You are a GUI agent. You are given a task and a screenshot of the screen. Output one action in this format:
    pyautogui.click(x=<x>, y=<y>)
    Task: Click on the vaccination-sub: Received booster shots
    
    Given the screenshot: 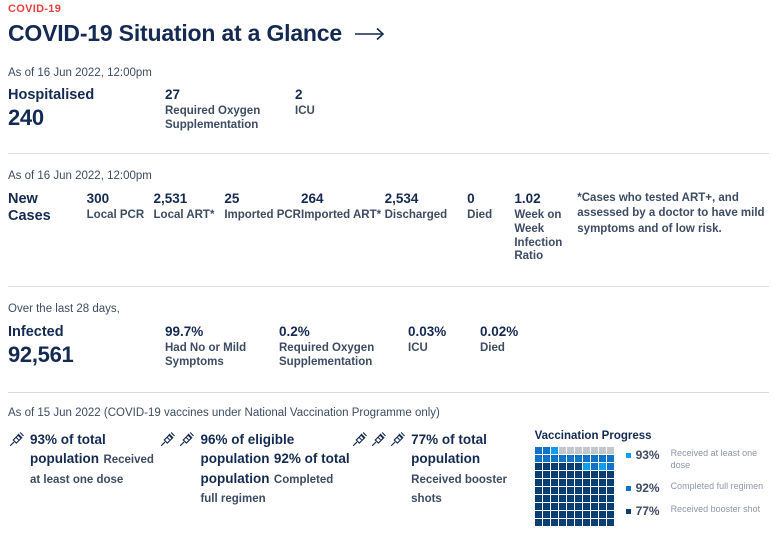 What is the action you would take?
    pyautogui.click(x=459, y=489)
    